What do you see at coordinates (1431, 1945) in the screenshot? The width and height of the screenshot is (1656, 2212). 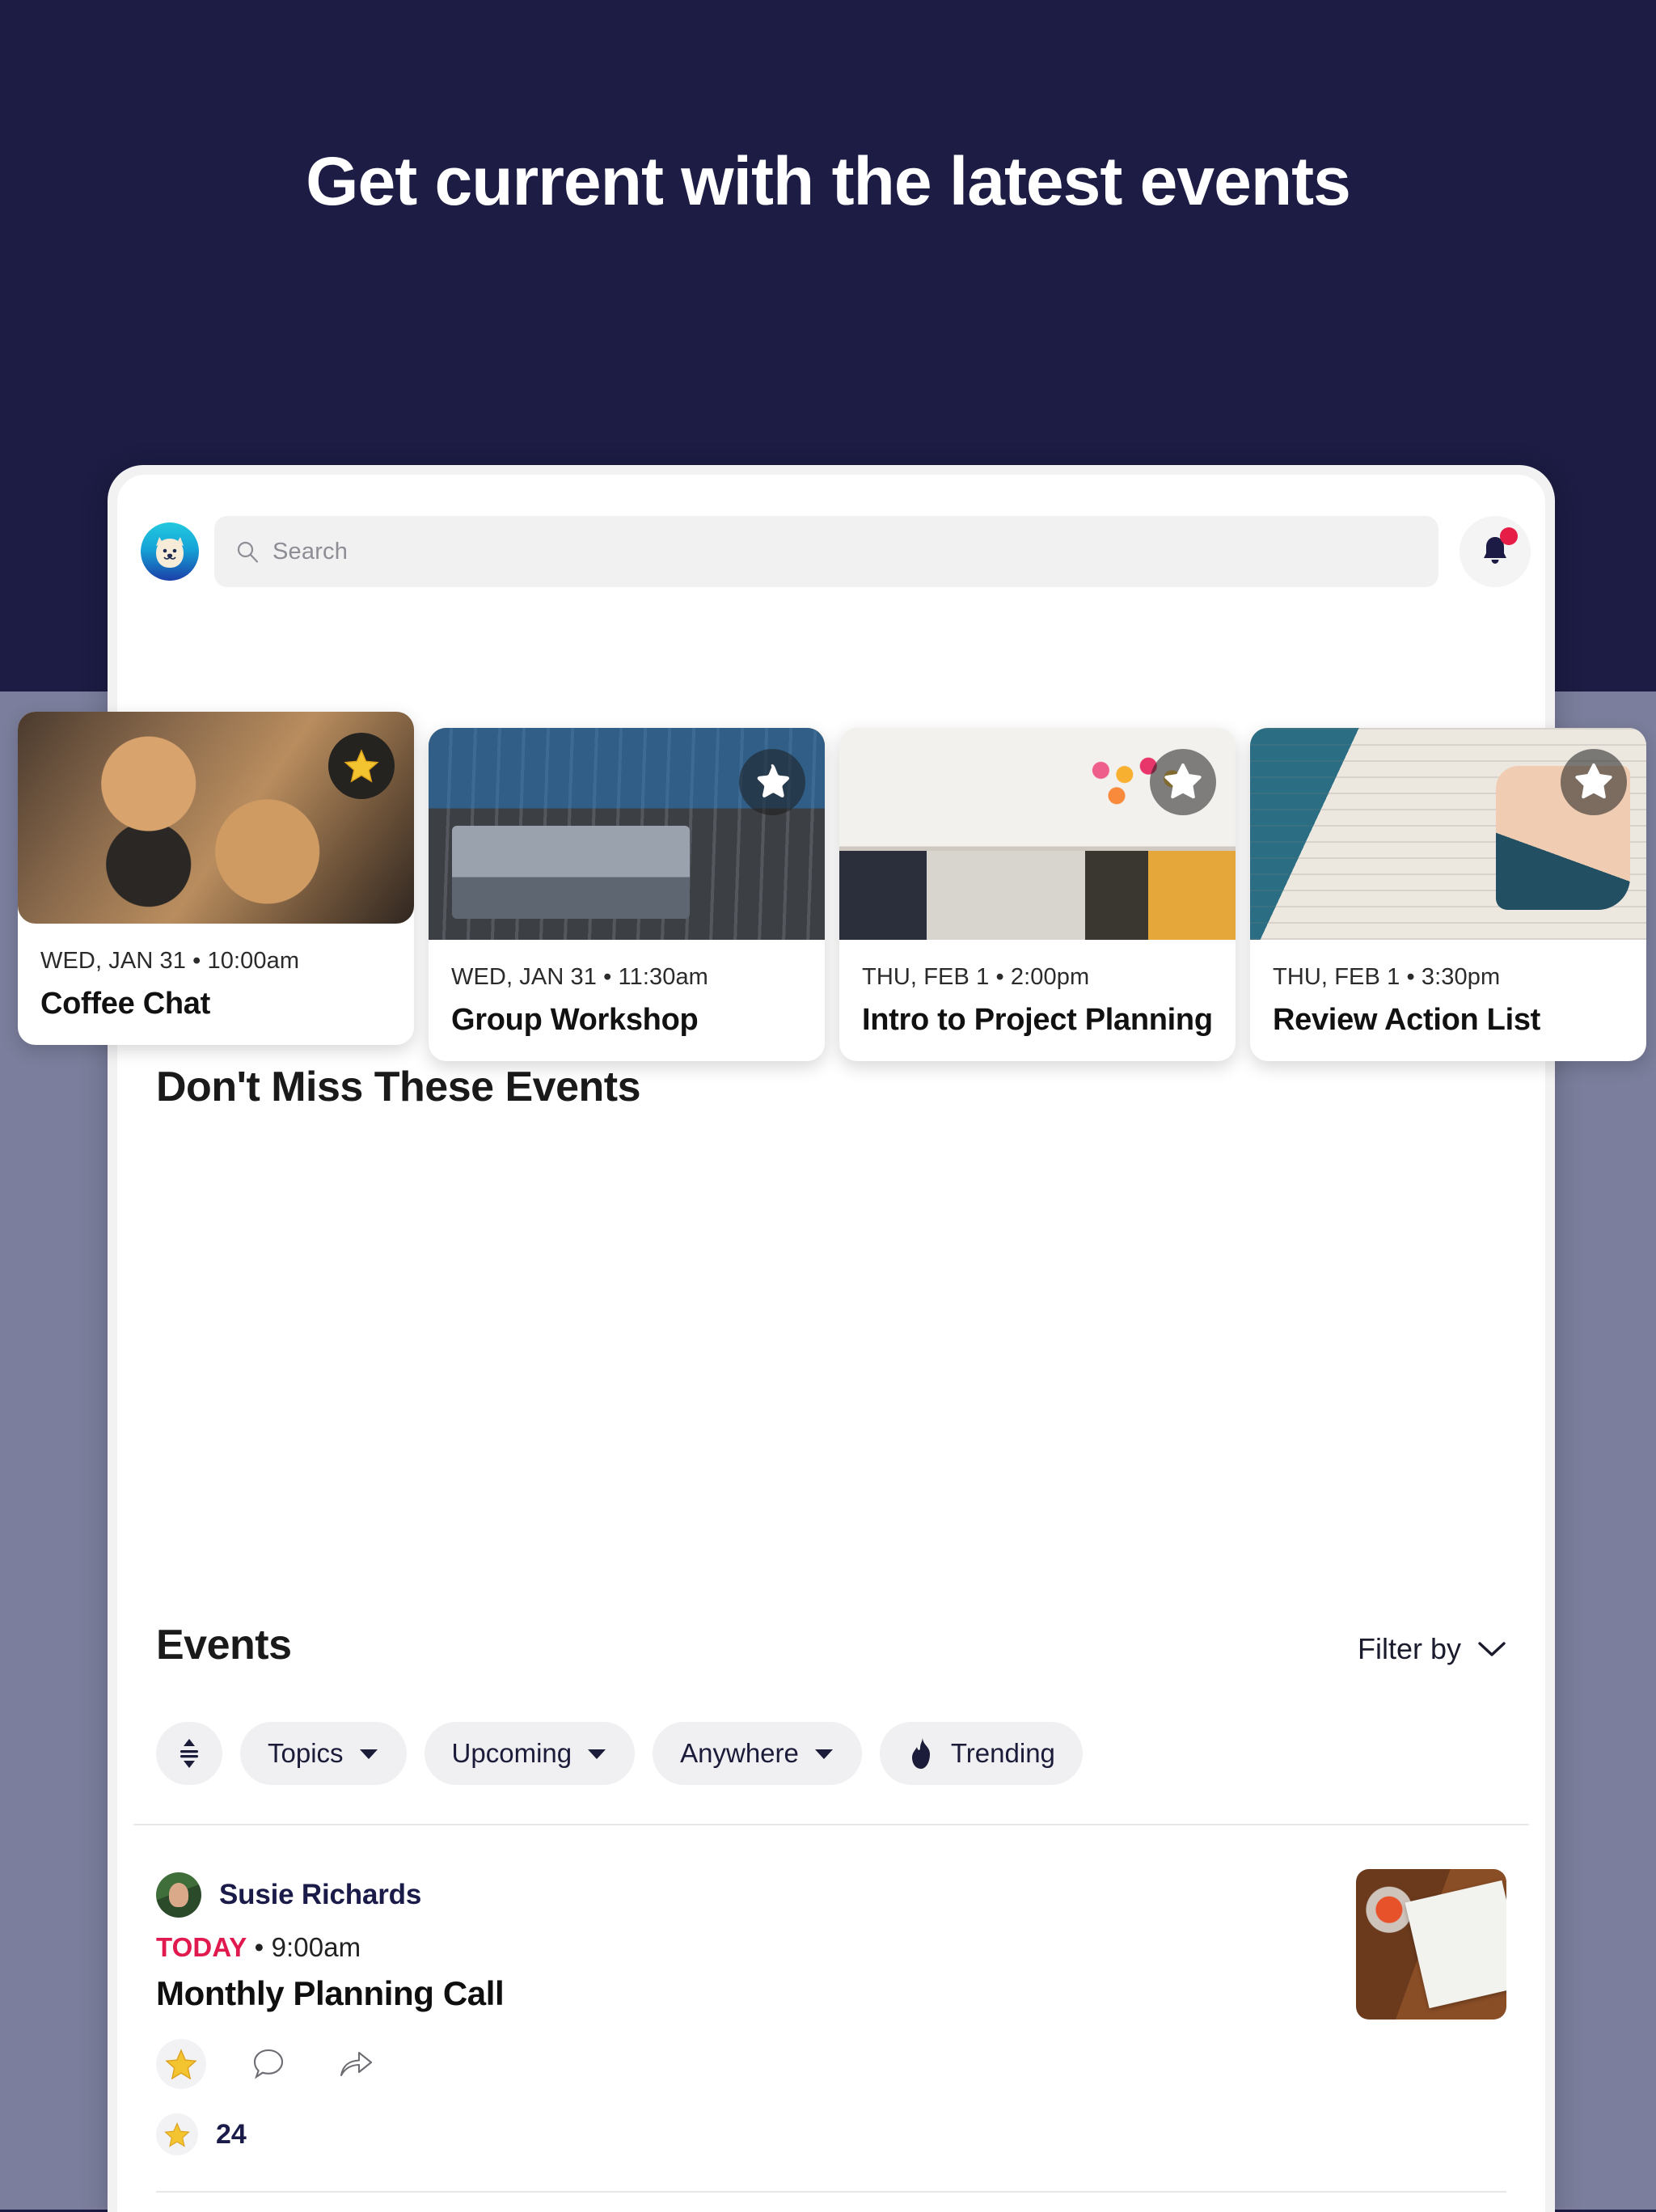 I see `event-thumbnail` at bounding box center [1431, 1945].